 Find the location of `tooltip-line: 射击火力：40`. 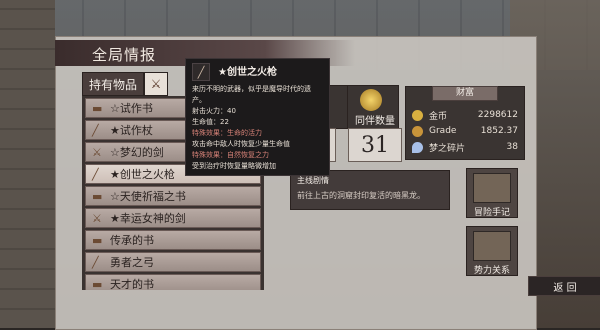

tooltip-line: 射击火力：40 is located at coordinates (214, 111).